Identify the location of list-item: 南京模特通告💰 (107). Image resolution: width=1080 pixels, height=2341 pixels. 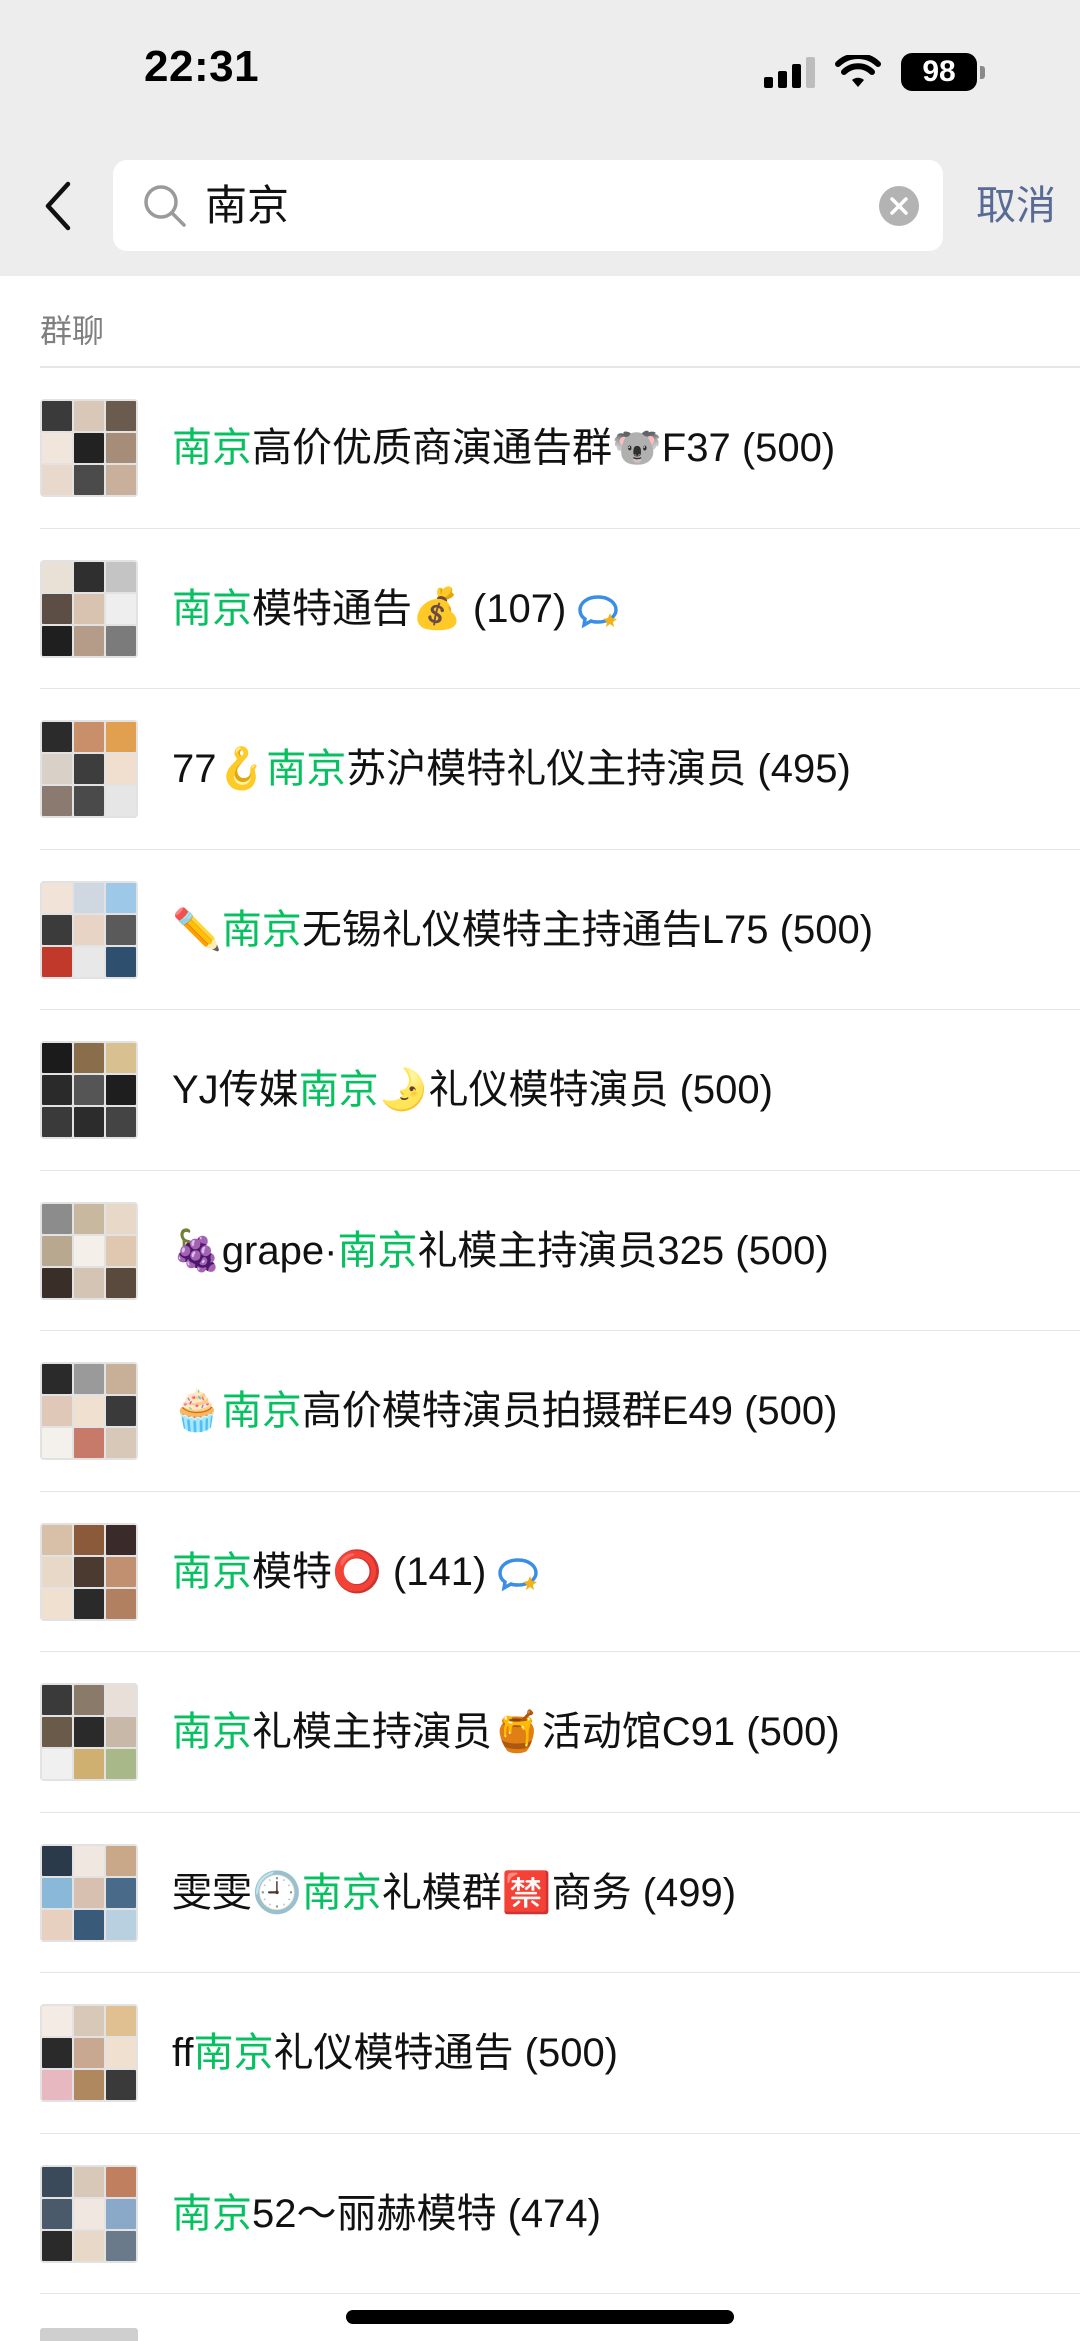
(540, 609).